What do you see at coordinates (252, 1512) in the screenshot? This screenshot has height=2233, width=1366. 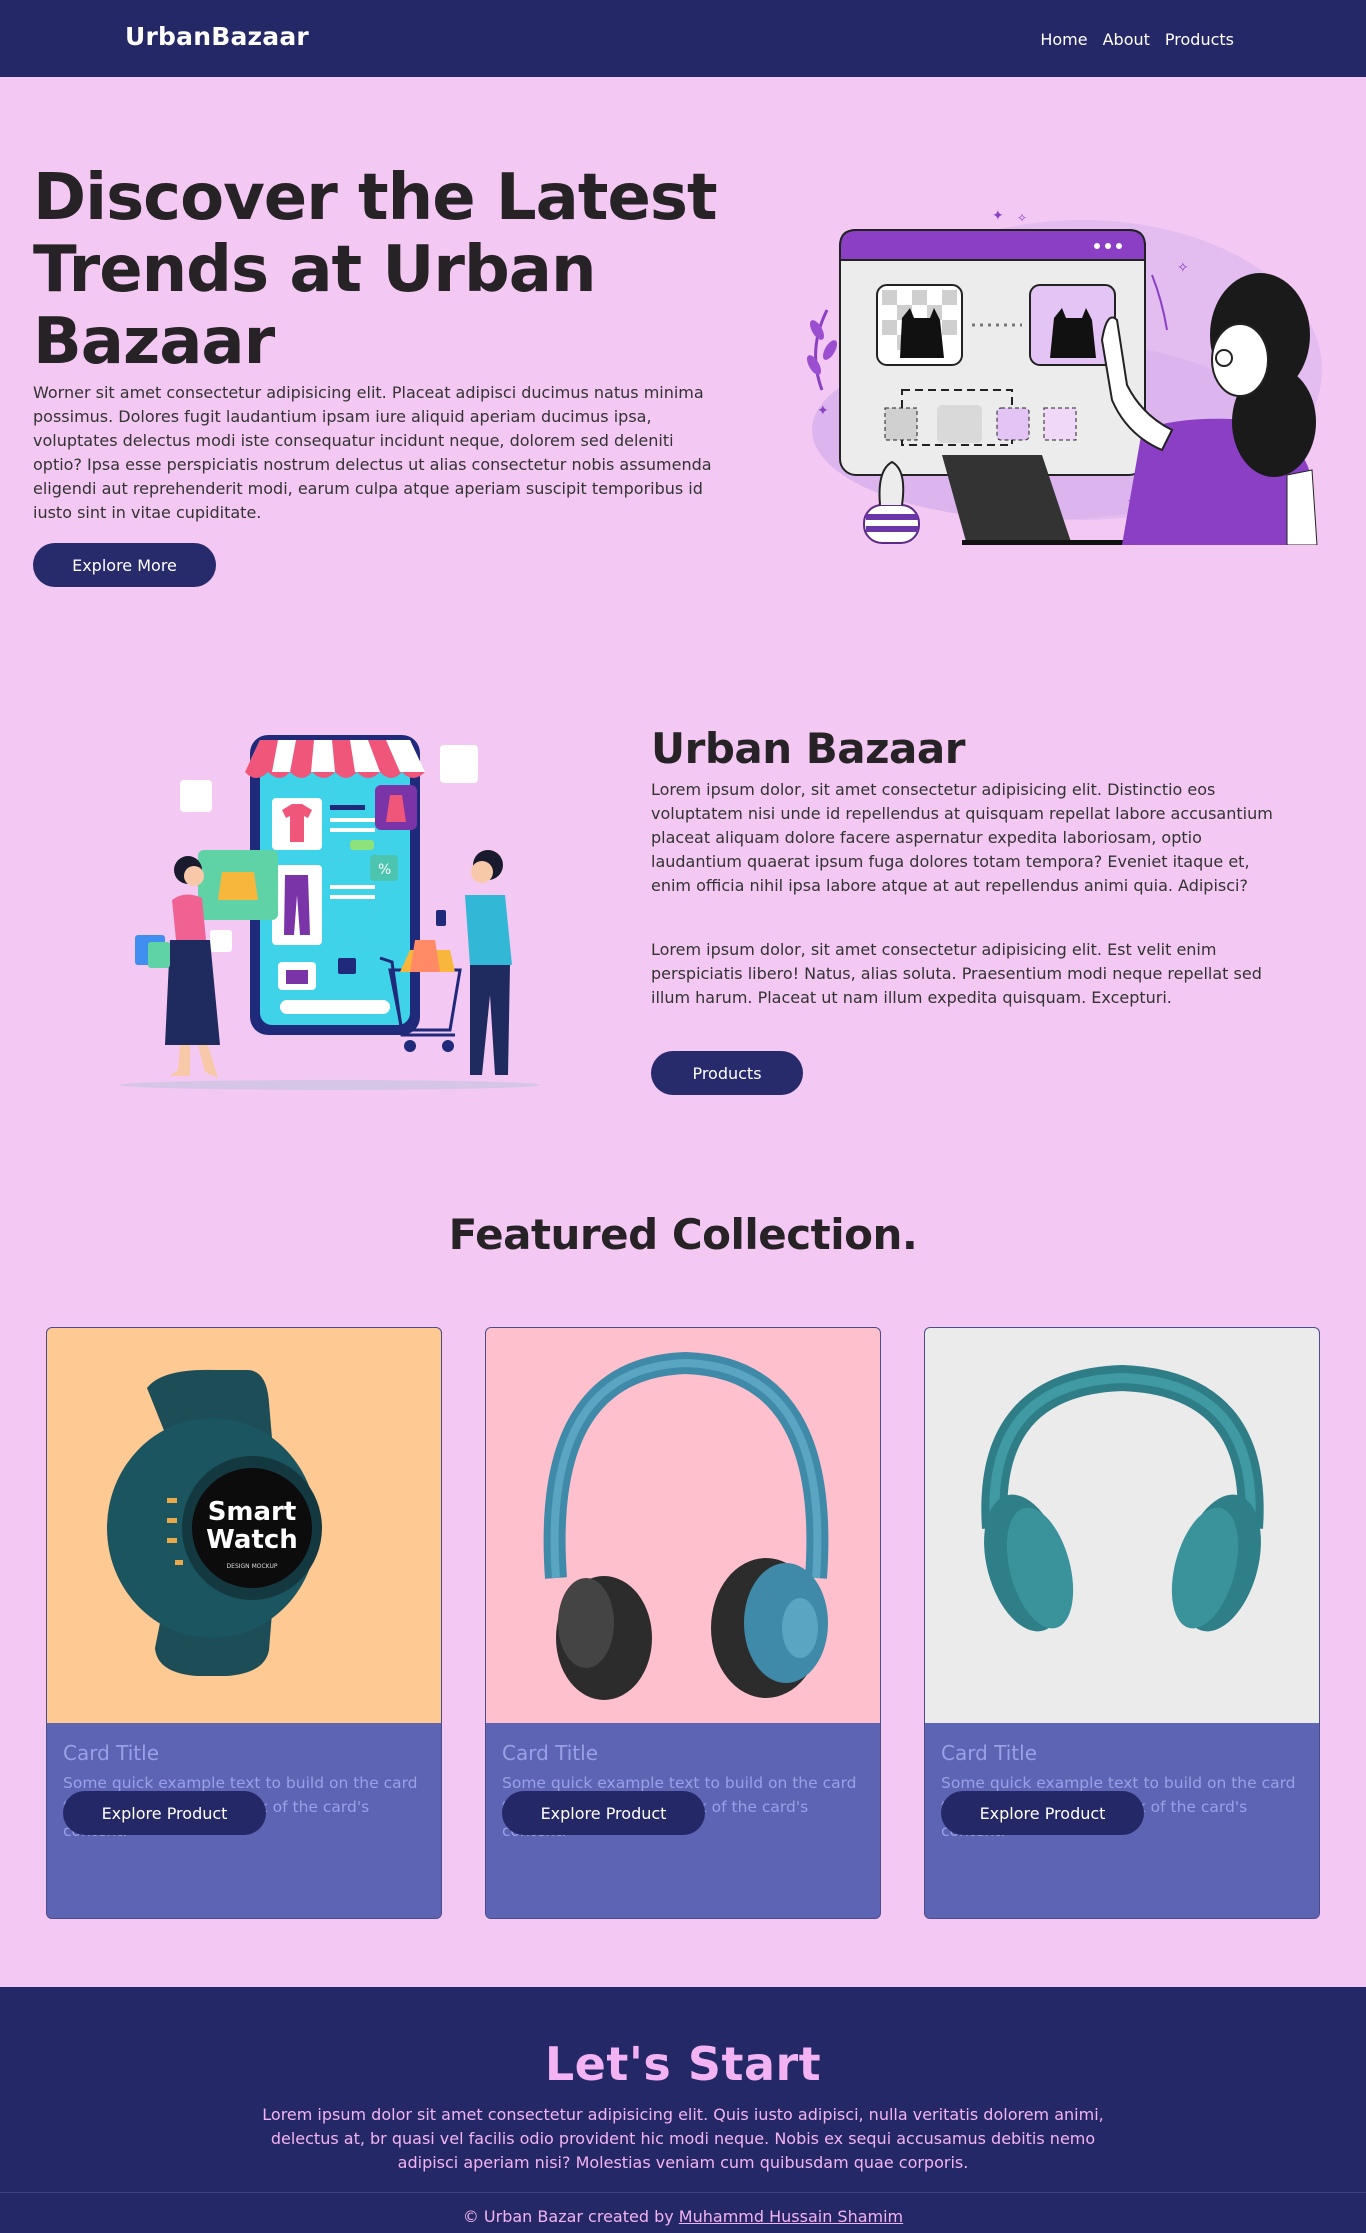 I see `watch-label-line1: Smart` at bounding box center [252, 1512].